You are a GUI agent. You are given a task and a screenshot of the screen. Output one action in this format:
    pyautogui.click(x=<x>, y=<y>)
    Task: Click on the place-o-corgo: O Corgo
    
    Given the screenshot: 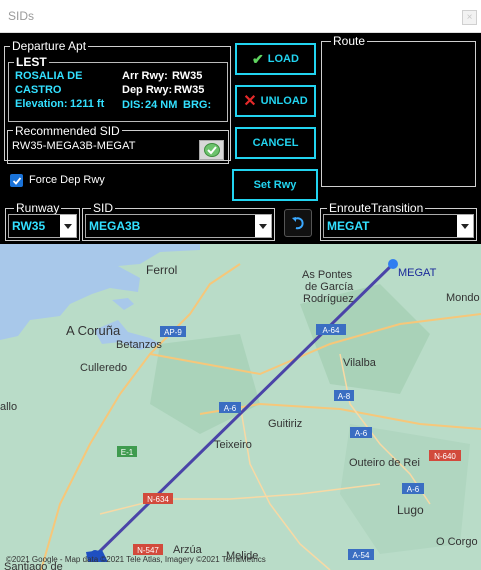 What is the action you would take?
    pyautogui.click(x=457, y=542)
    